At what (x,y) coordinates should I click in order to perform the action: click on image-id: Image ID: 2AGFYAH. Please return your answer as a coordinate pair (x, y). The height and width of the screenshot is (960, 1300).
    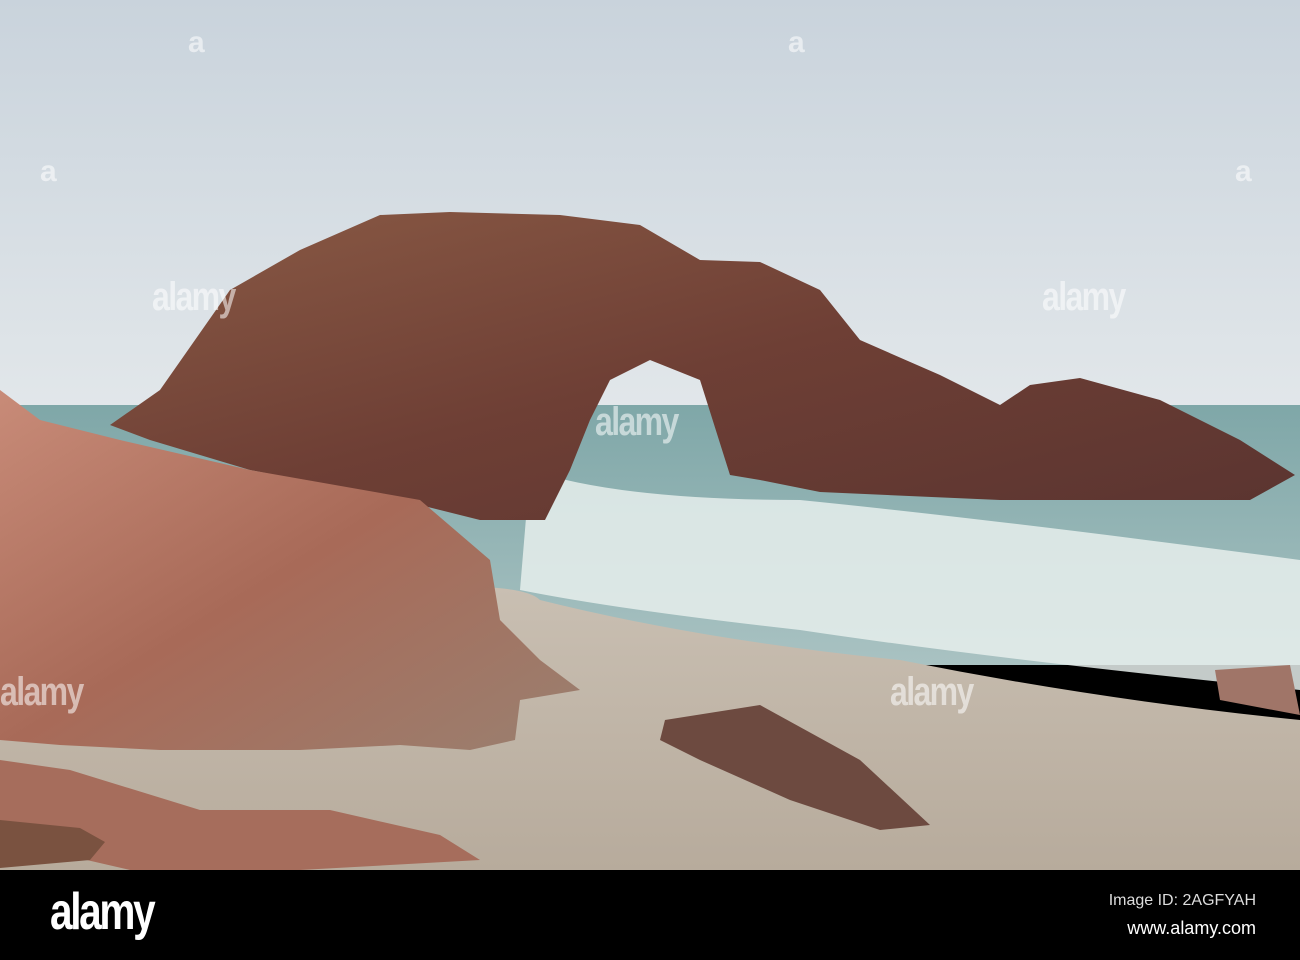
    Looking at the image, I should click on (1182, 900).